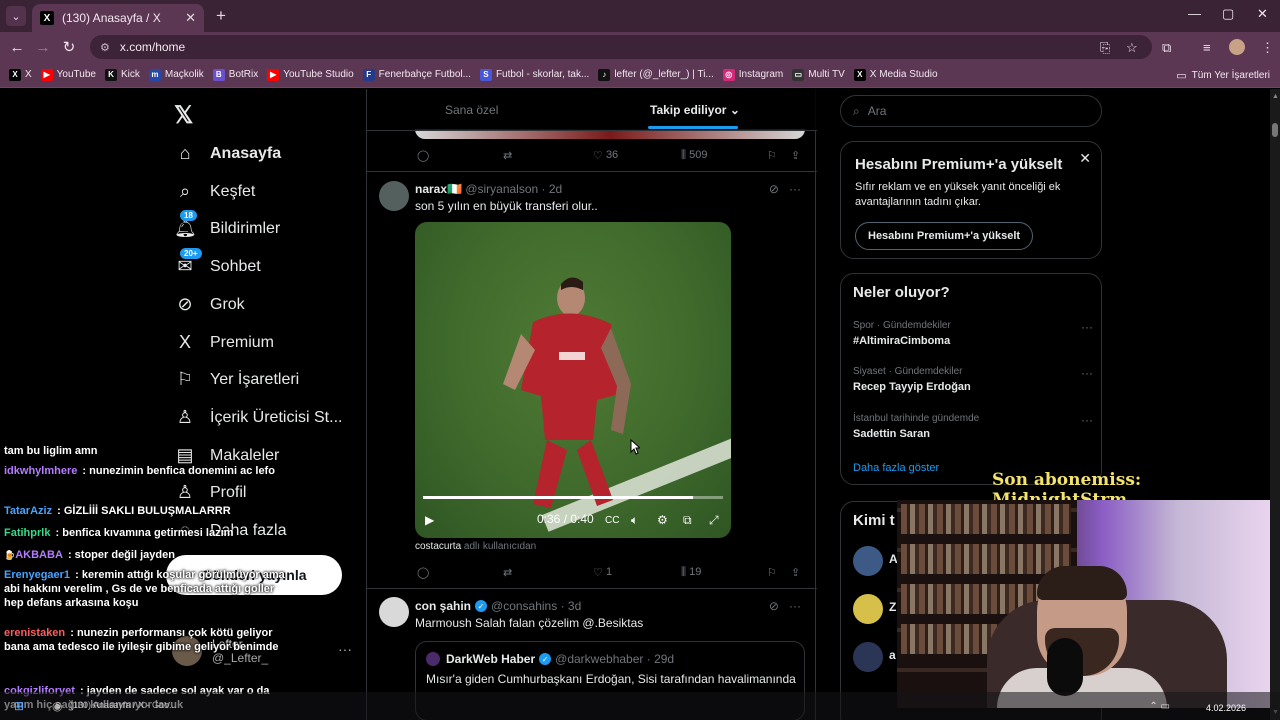 The height and width of the screenshot is (720, 1280). I want to click on address-bar: ⚙ x.com/home, so click(621, 47).